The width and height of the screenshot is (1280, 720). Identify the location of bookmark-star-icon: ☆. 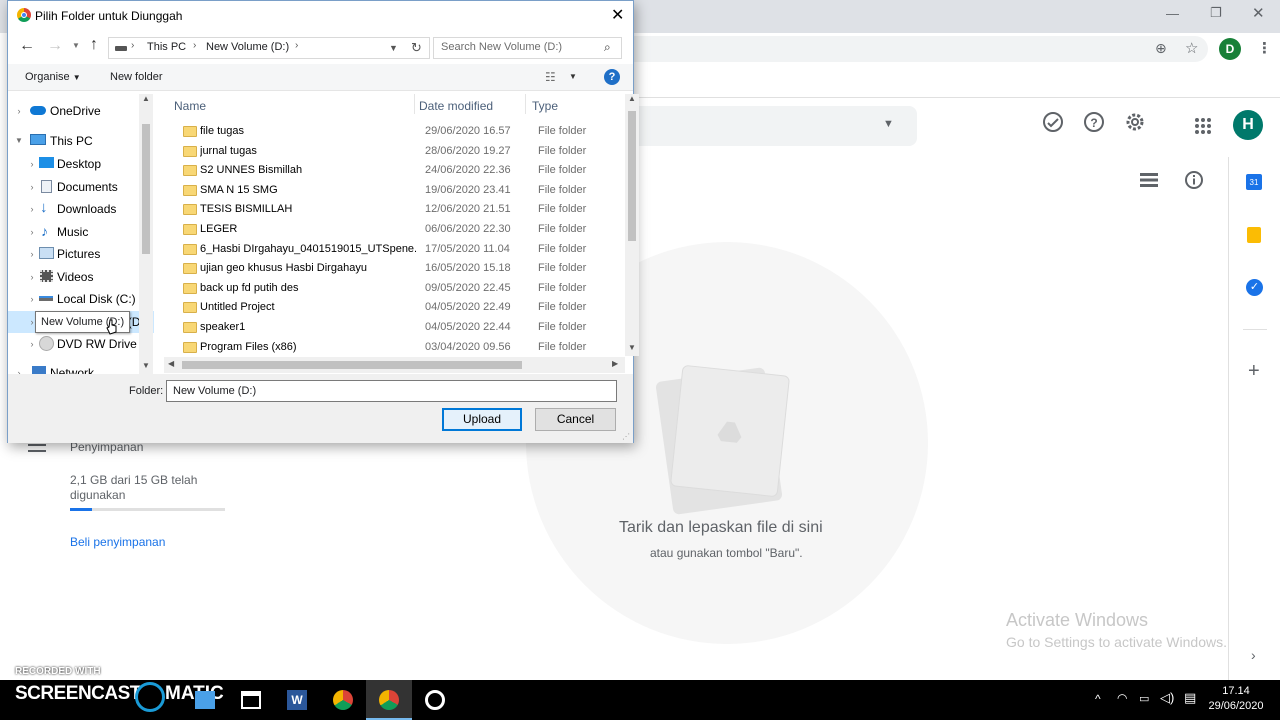
(1191, 48).